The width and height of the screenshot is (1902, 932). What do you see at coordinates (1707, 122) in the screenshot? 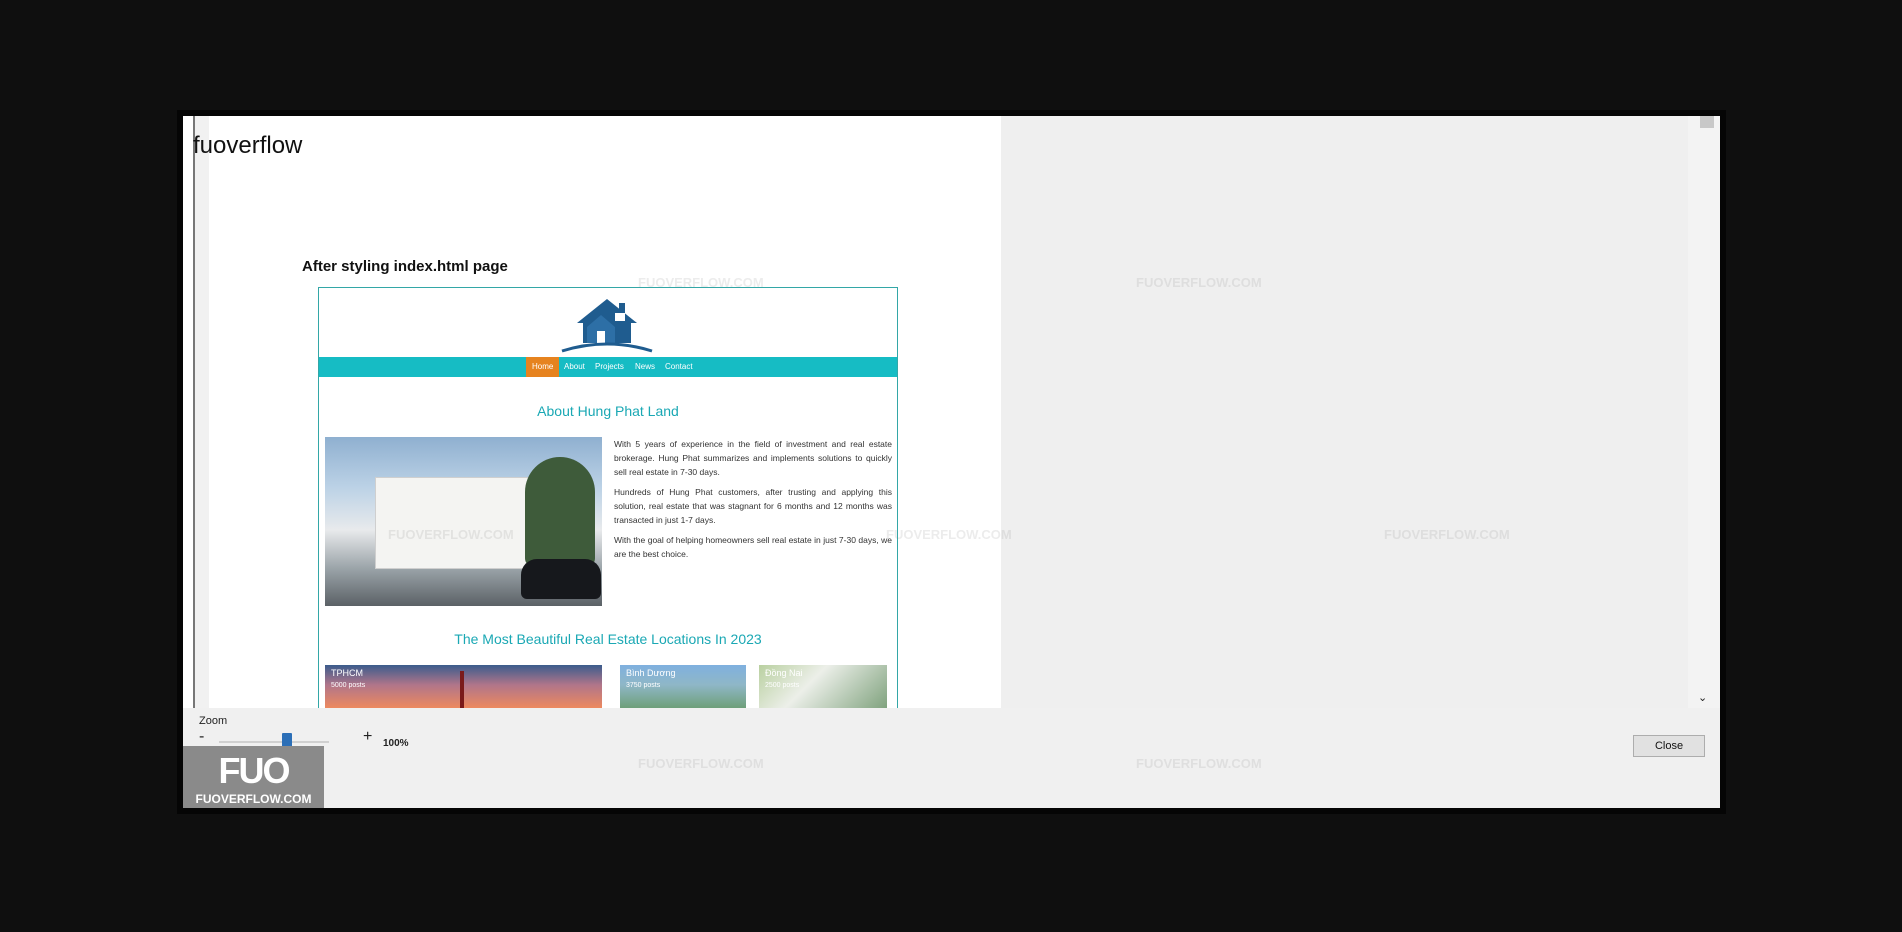
I see `scrollbar-thumb` at bounding box center [1707, 122].